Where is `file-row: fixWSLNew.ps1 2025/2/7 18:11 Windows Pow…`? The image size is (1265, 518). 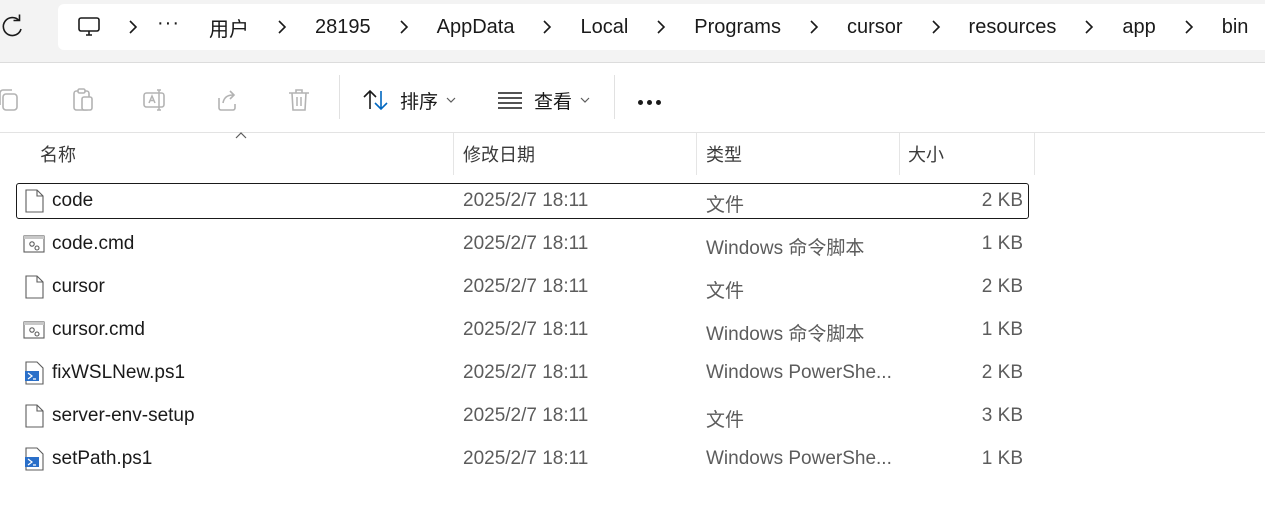
file-row: fixWSLNew.ps1 2025/2/7 18:11 Windows Pow… is located at coordinates (632, 373).